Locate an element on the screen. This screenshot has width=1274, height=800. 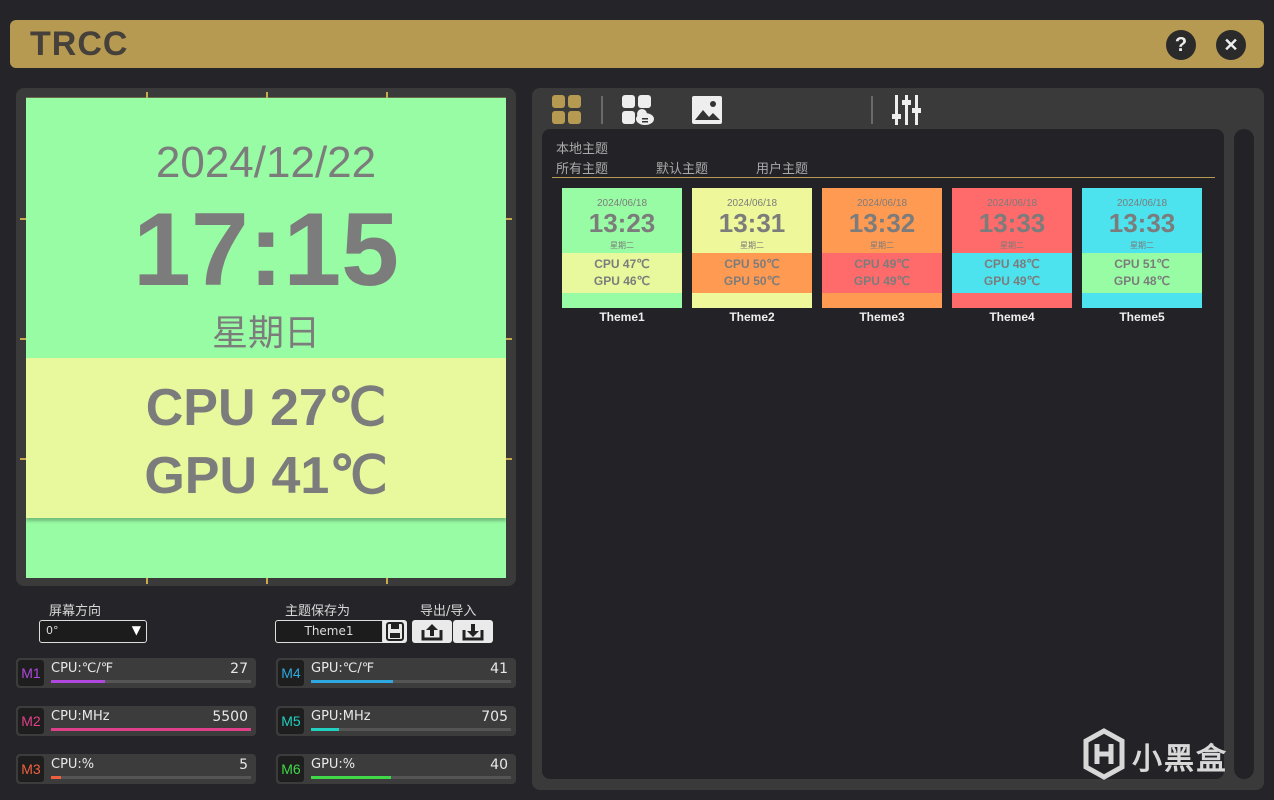
close-button: ✕ is located at coordinates (1231, 45).